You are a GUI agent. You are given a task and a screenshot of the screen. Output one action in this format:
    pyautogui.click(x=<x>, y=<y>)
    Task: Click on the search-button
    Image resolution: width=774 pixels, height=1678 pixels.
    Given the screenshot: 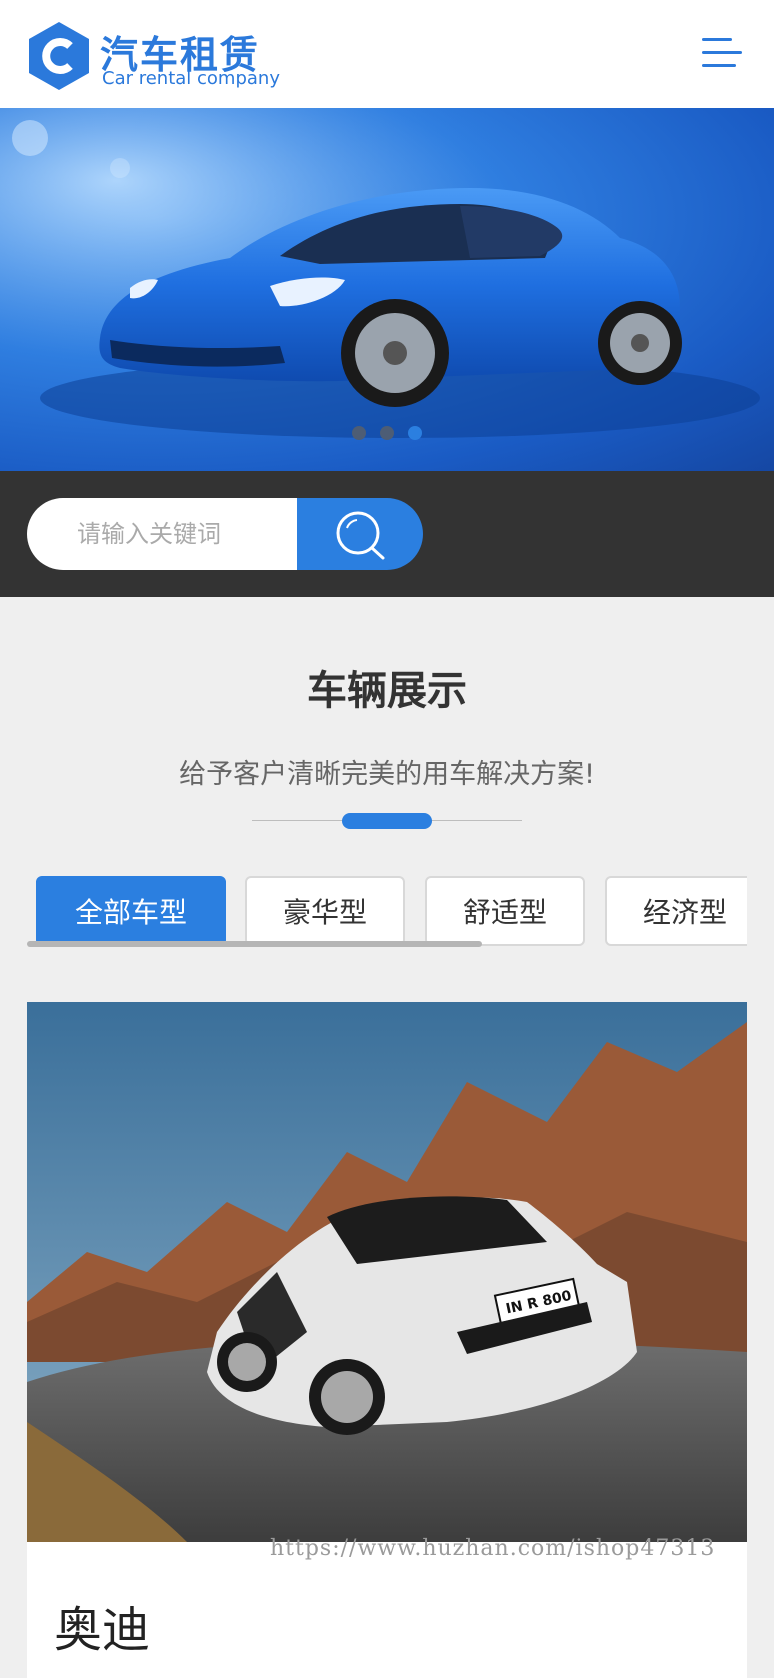 What is the action you would take?
    pyautogui.click(x=360, y=534)
    